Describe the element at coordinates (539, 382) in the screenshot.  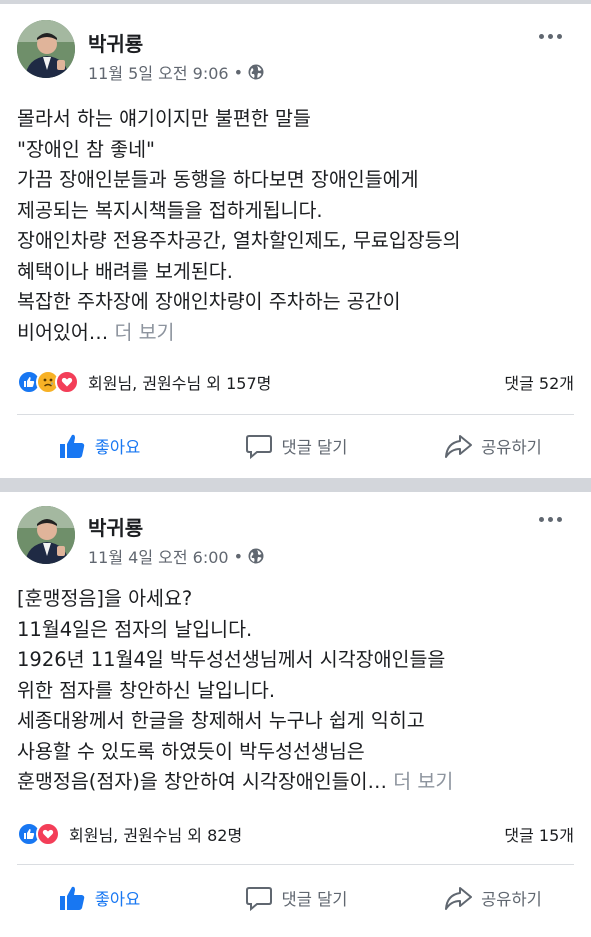
I see `comment-count: 댓글 52개` at that location.